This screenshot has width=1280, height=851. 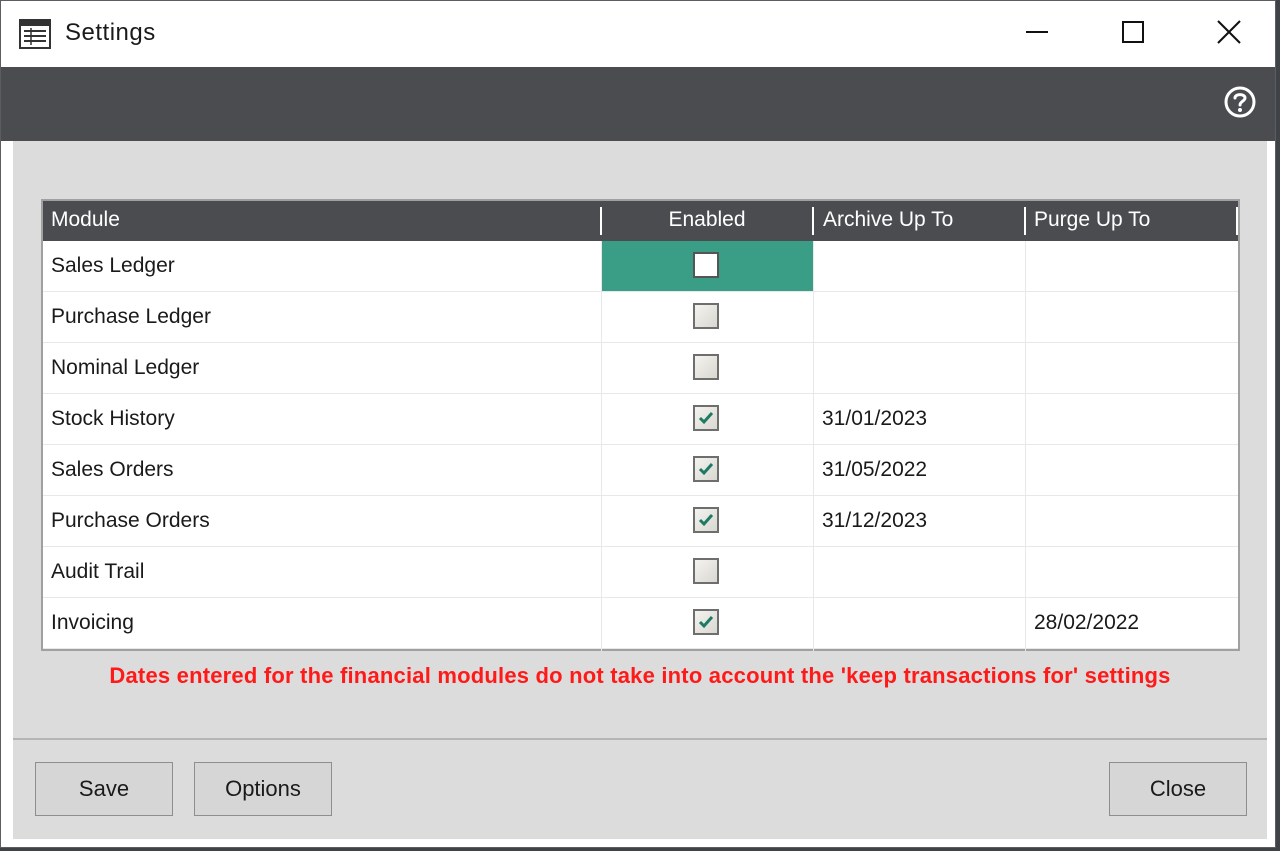 What do you see at coordinates (1134, 623) in the screenshot?
I see `purge-date: 28/02/2022` at bounding box center [1134, 623].